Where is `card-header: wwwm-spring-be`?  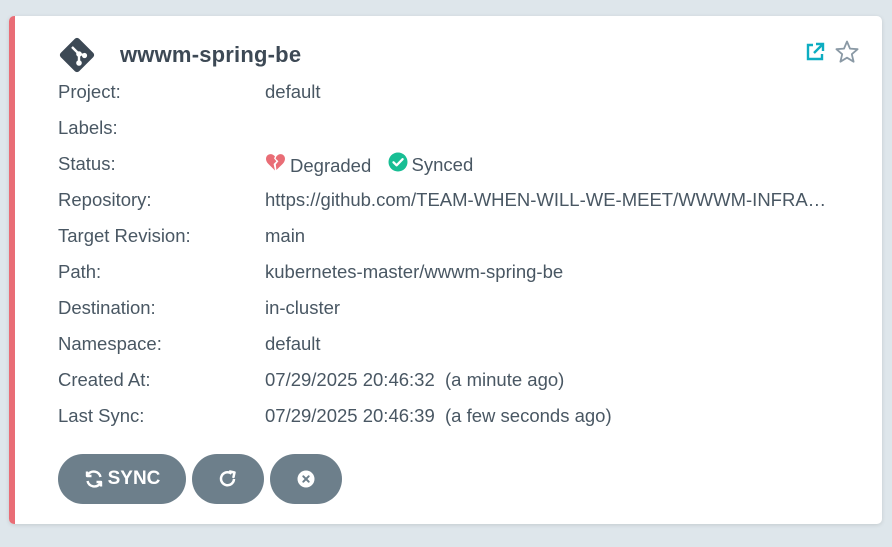 card-header: wwwm-spring-be is located at coordinates (459, 55).